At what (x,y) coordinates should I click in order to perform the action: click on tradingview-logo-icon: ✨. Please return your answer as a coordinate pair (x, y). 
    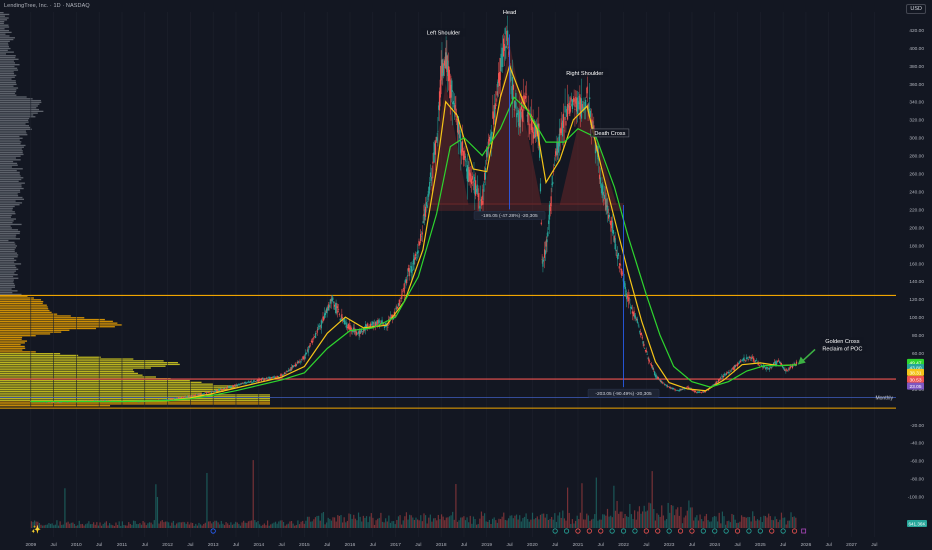
    Looking at the image, I should click on (36, 529).